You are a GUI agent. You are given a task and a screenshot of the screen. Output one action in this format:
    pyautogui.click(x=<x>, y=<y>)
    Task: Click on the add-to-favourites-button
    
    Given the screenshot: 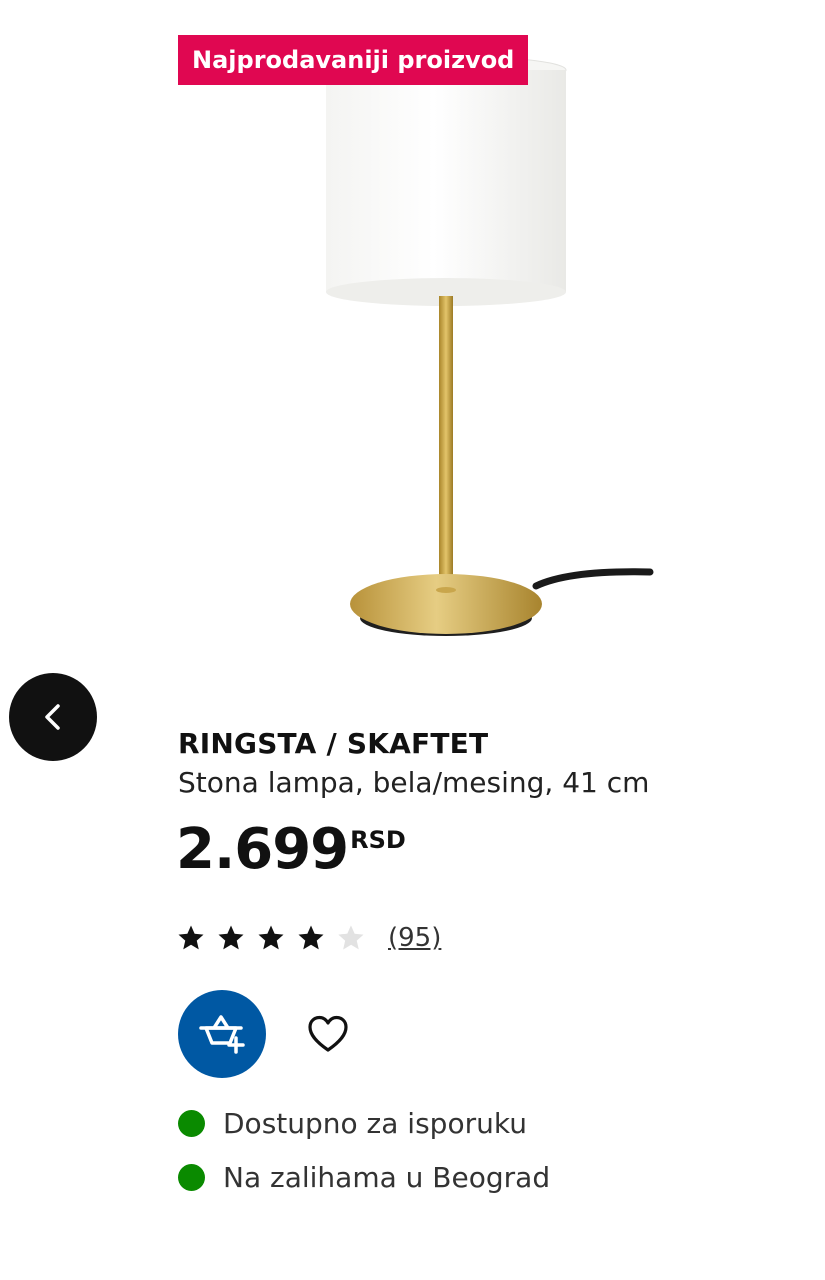 What is the action you would take?
    pyautogui.click(x=328, y=1034)
    